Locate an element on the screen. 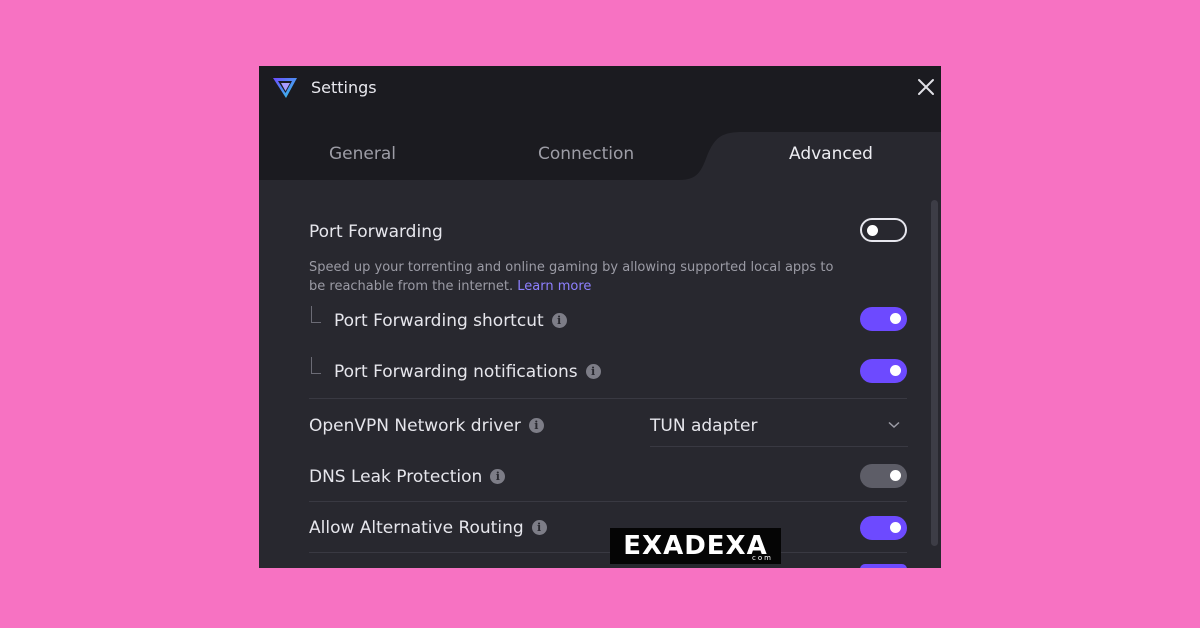 The image size is (1200, 628). alt-routing-toggle is located at coordinates (883, 528).